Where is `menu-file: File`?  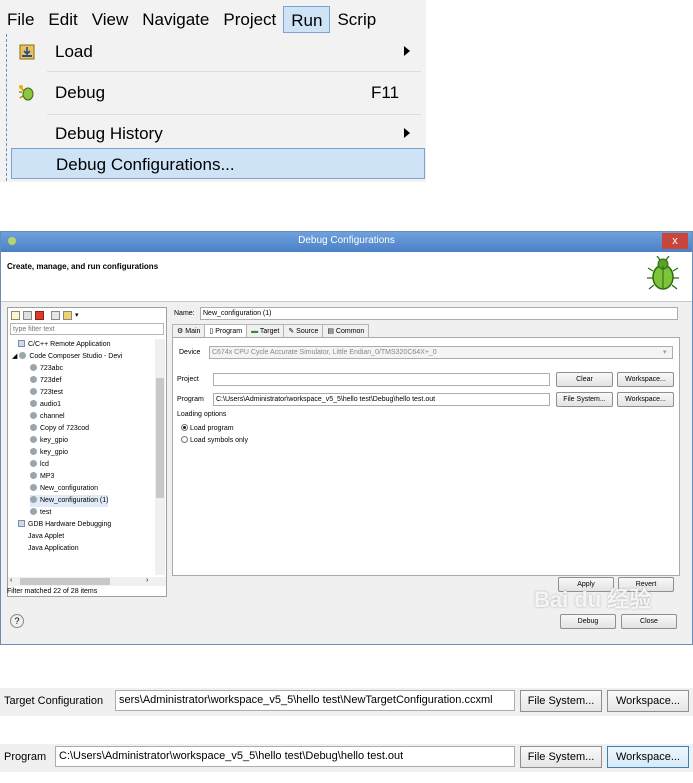
menu-file: File is located at coordinates (20, 19).